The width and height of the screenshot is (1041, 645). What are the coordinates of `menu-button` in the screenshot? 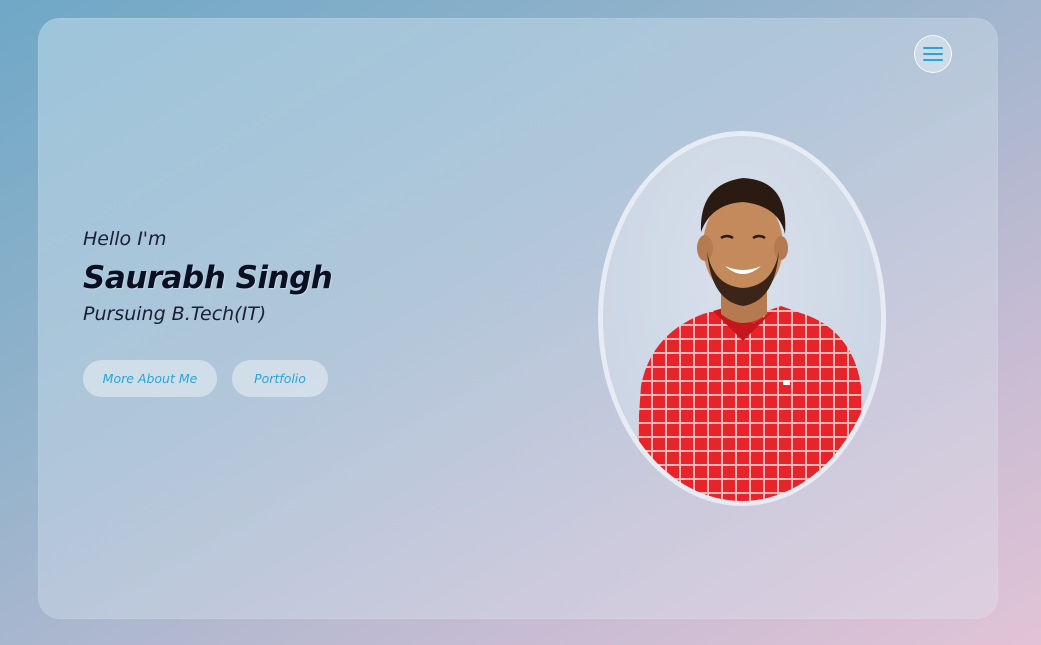 It's located at (933, 54).